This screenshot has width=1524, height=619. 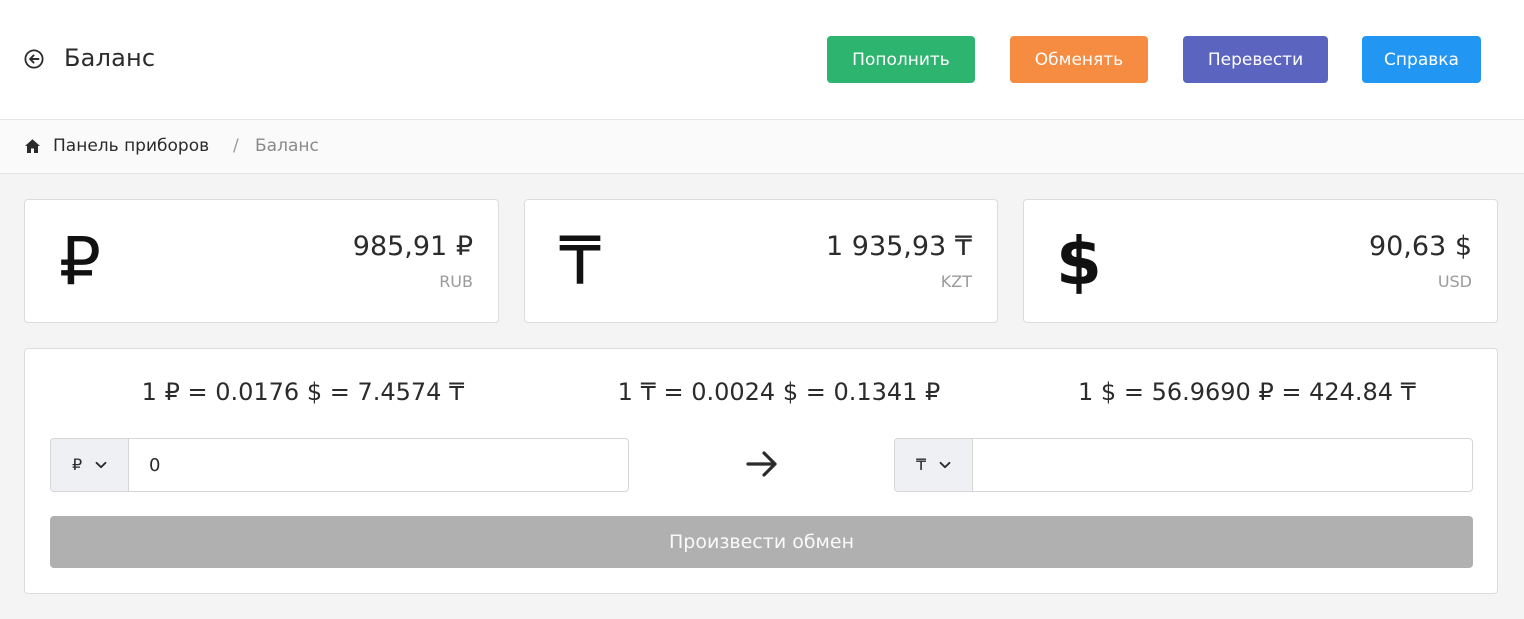 What do you see at coordinates (921, 464) in the screenshot?
I see `to-currency-value: ₸` at bounding box center [921, 464].